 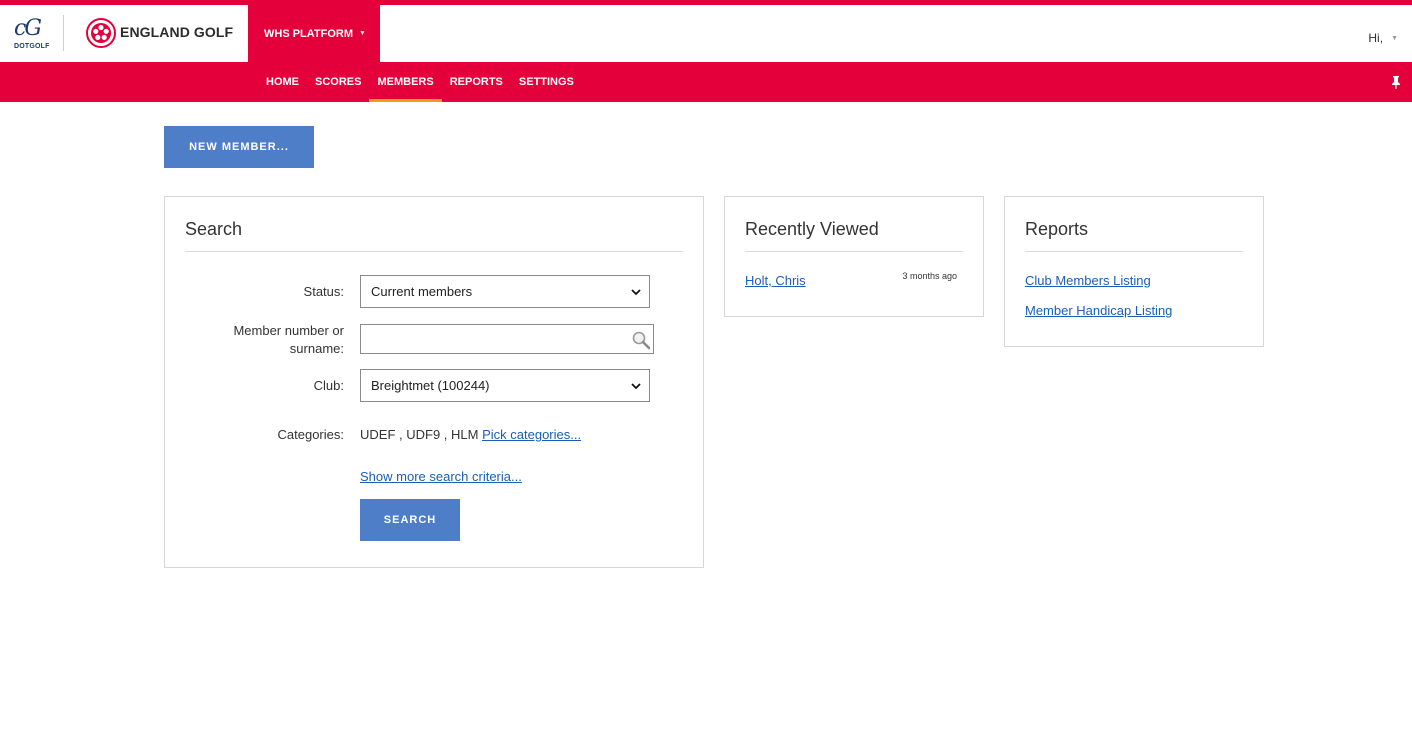 What do you see at coordinates (63, 33) in the screenshot?
I see `logo-divider` at bounding box center [63, 33].